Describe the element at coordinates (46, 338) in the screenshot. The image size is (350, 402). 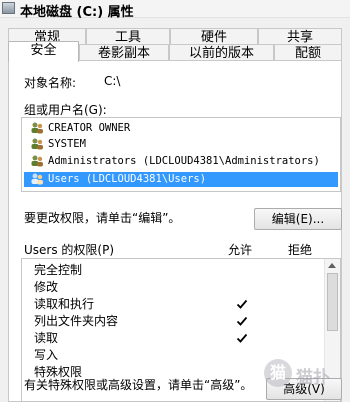
I see `permission-read: 读取` at that location.